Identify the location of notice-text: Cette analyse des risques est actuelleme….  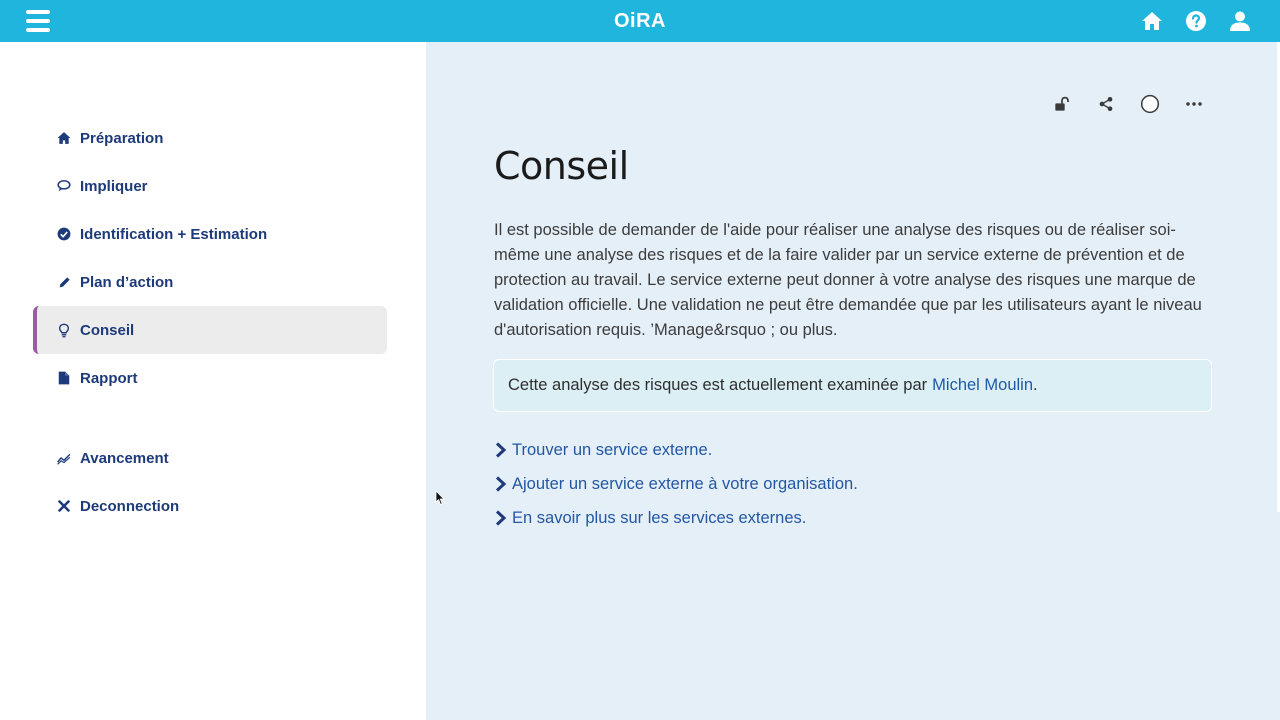
(718, 385).